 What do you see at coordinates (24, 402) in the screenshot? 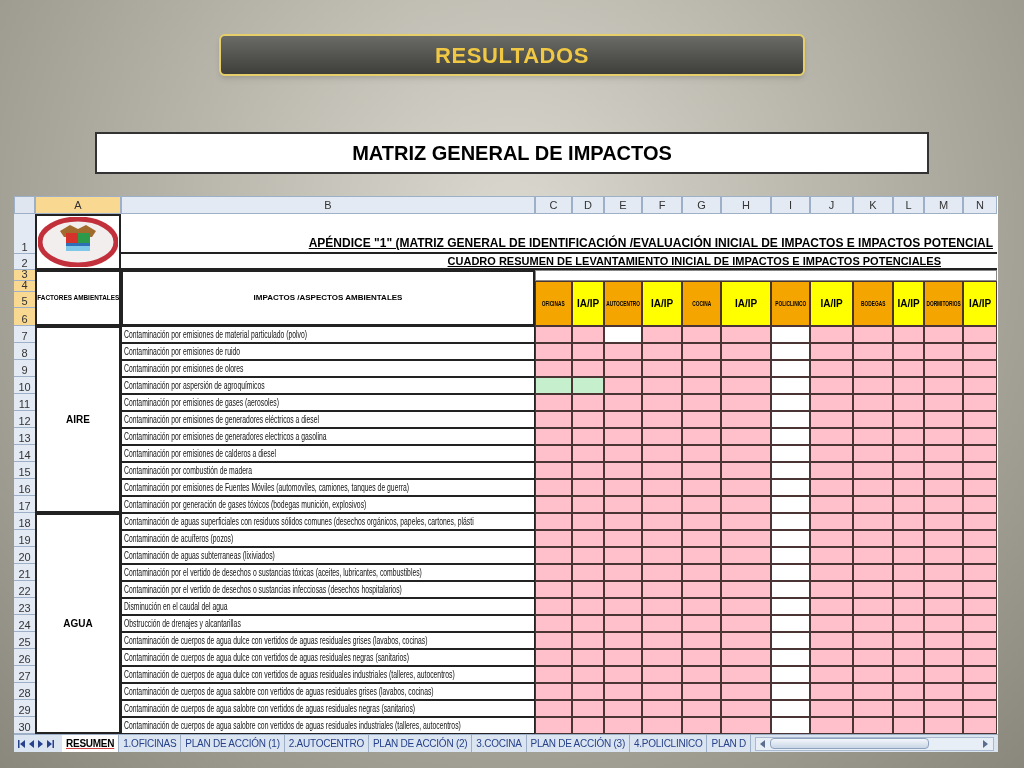
I see `row-header: 11` at bounding box center [24, 402].